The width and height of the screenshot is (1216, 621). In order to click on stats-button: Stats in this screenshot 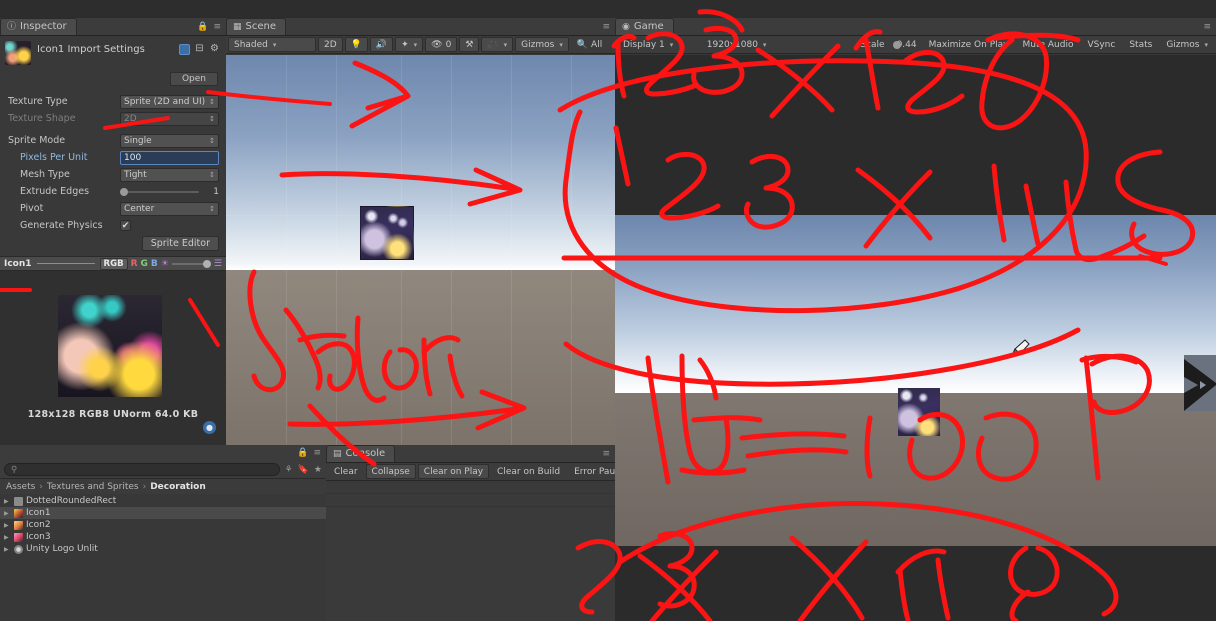, I will do `click(1140, 44)`.